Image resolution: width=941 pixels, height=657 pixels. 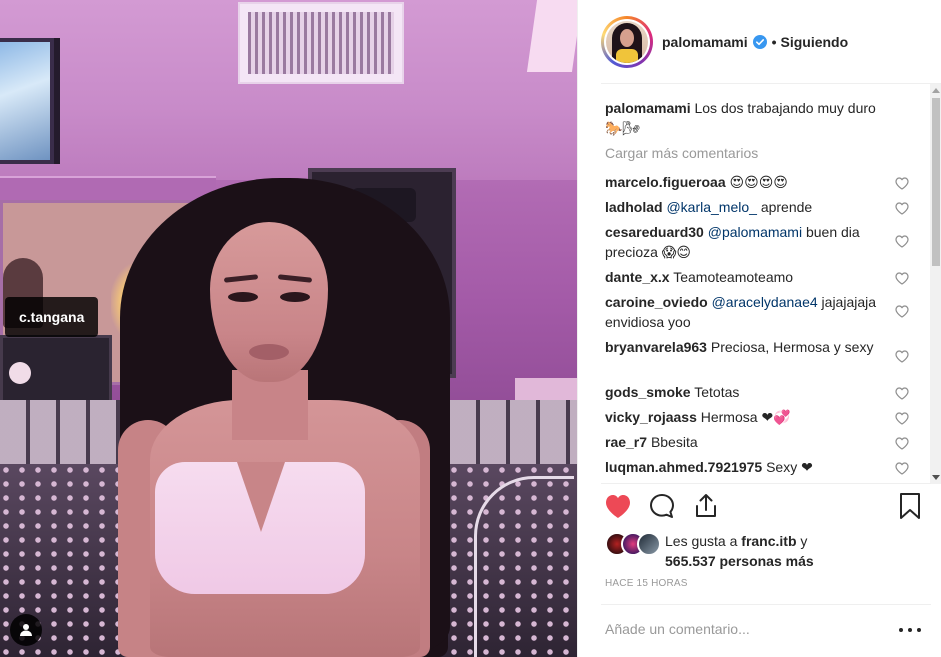 I want to click on comment-emoji: 😍😍😍😍, so click(x=758, y=182).